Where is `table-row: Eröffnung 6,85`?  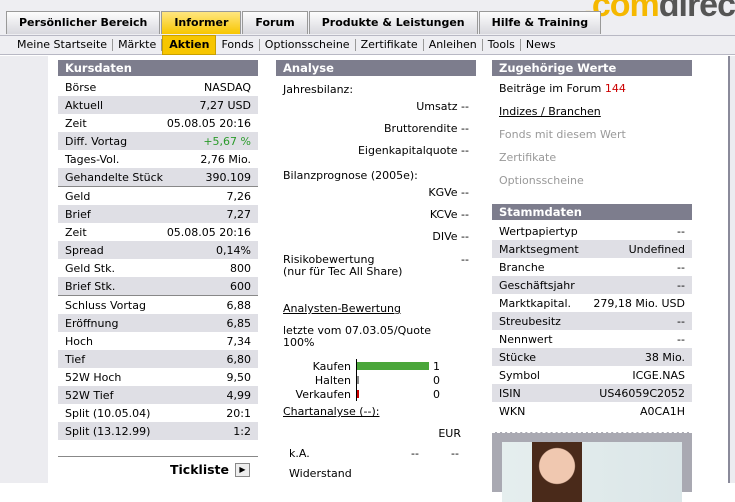 table-row: Eröffnung 6,85 is located at coordinates (158, 323).